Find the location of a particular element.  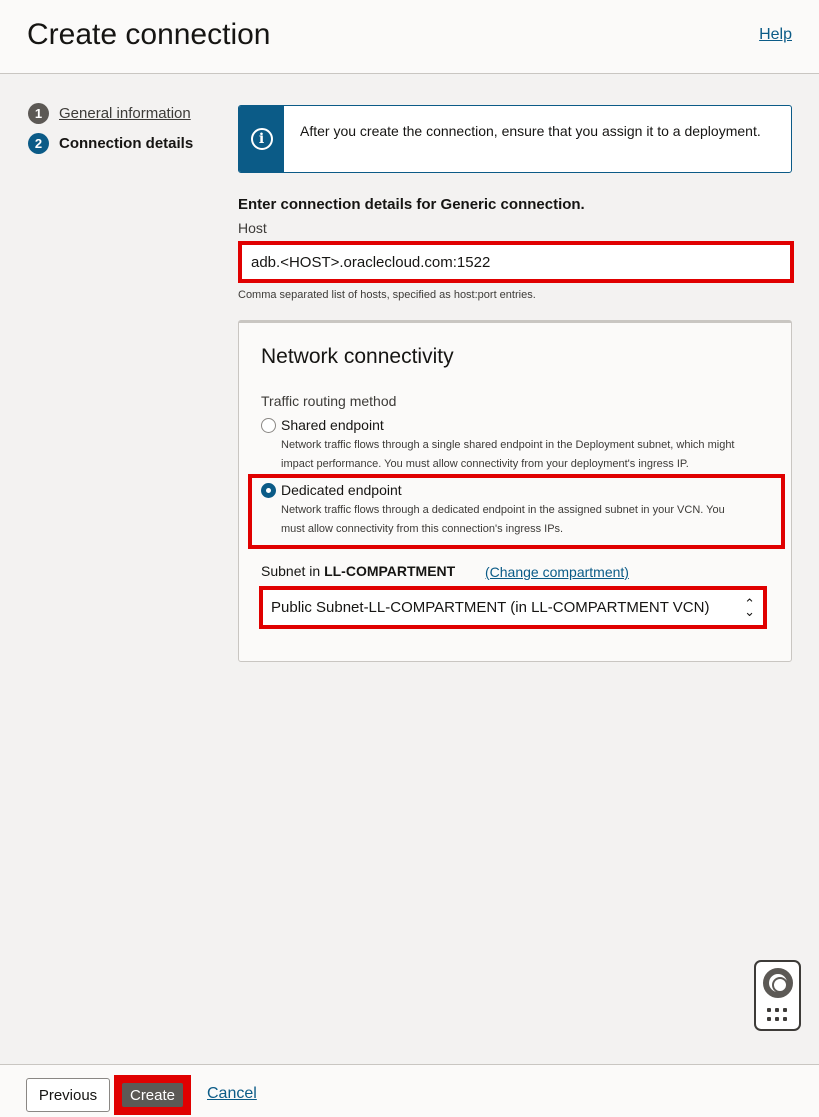

help-center-button is located at coordinates (777, 995).